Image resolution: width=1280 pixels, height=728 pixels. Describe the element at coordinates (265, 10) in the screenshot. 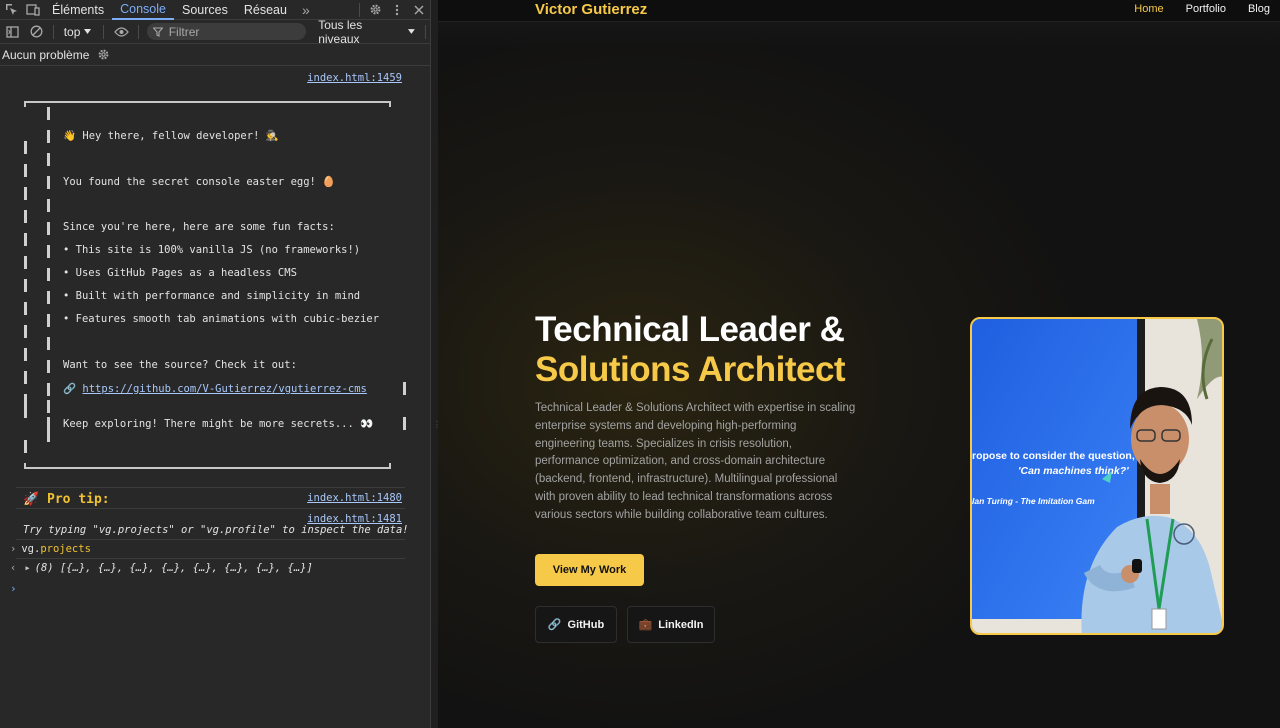

I see `tab-network: Réseau` at that location.